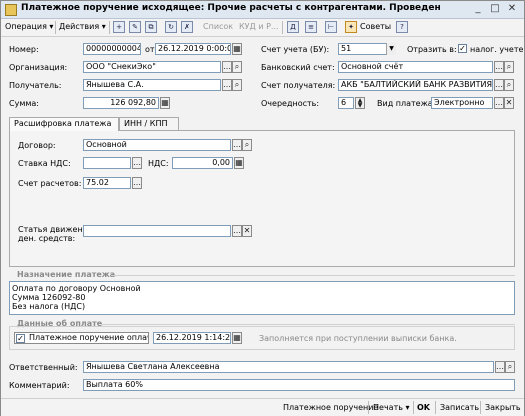 Image resolution: width=525 pixels, height=416 pixels. What do you see at coordinates (24, 103) in the screenshot?
I see `sum-label: Сумма:` at bounding box center [24, 103].